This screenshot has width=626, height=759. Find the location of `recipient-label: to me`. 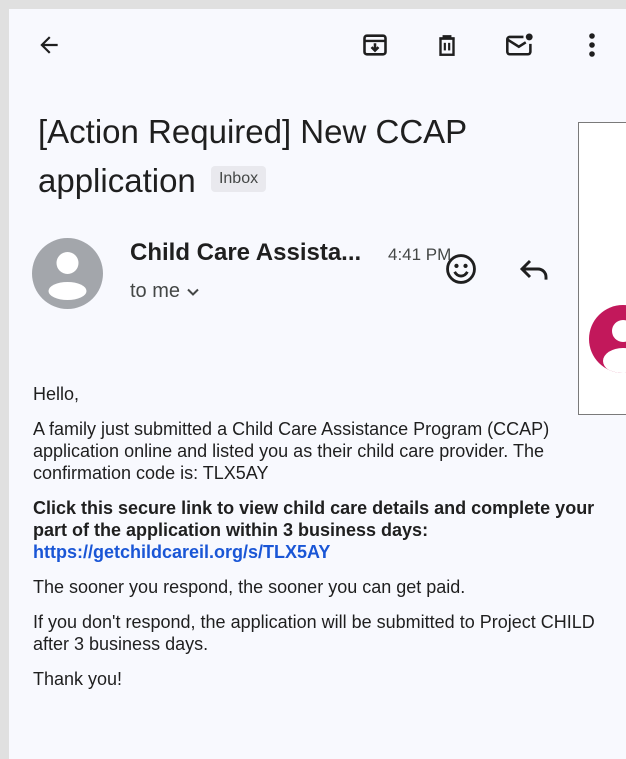

recipient-label: to me is located at coordinates (155, 291).